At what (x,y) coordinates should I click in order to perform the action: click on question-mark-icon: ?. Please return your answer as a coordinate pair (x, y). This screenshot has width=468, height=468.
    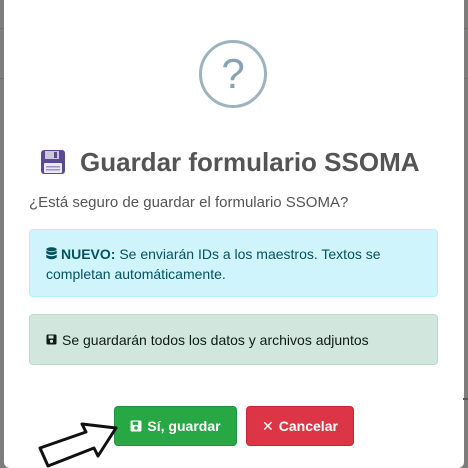
    Looking at the image, I should click on (233, 74).